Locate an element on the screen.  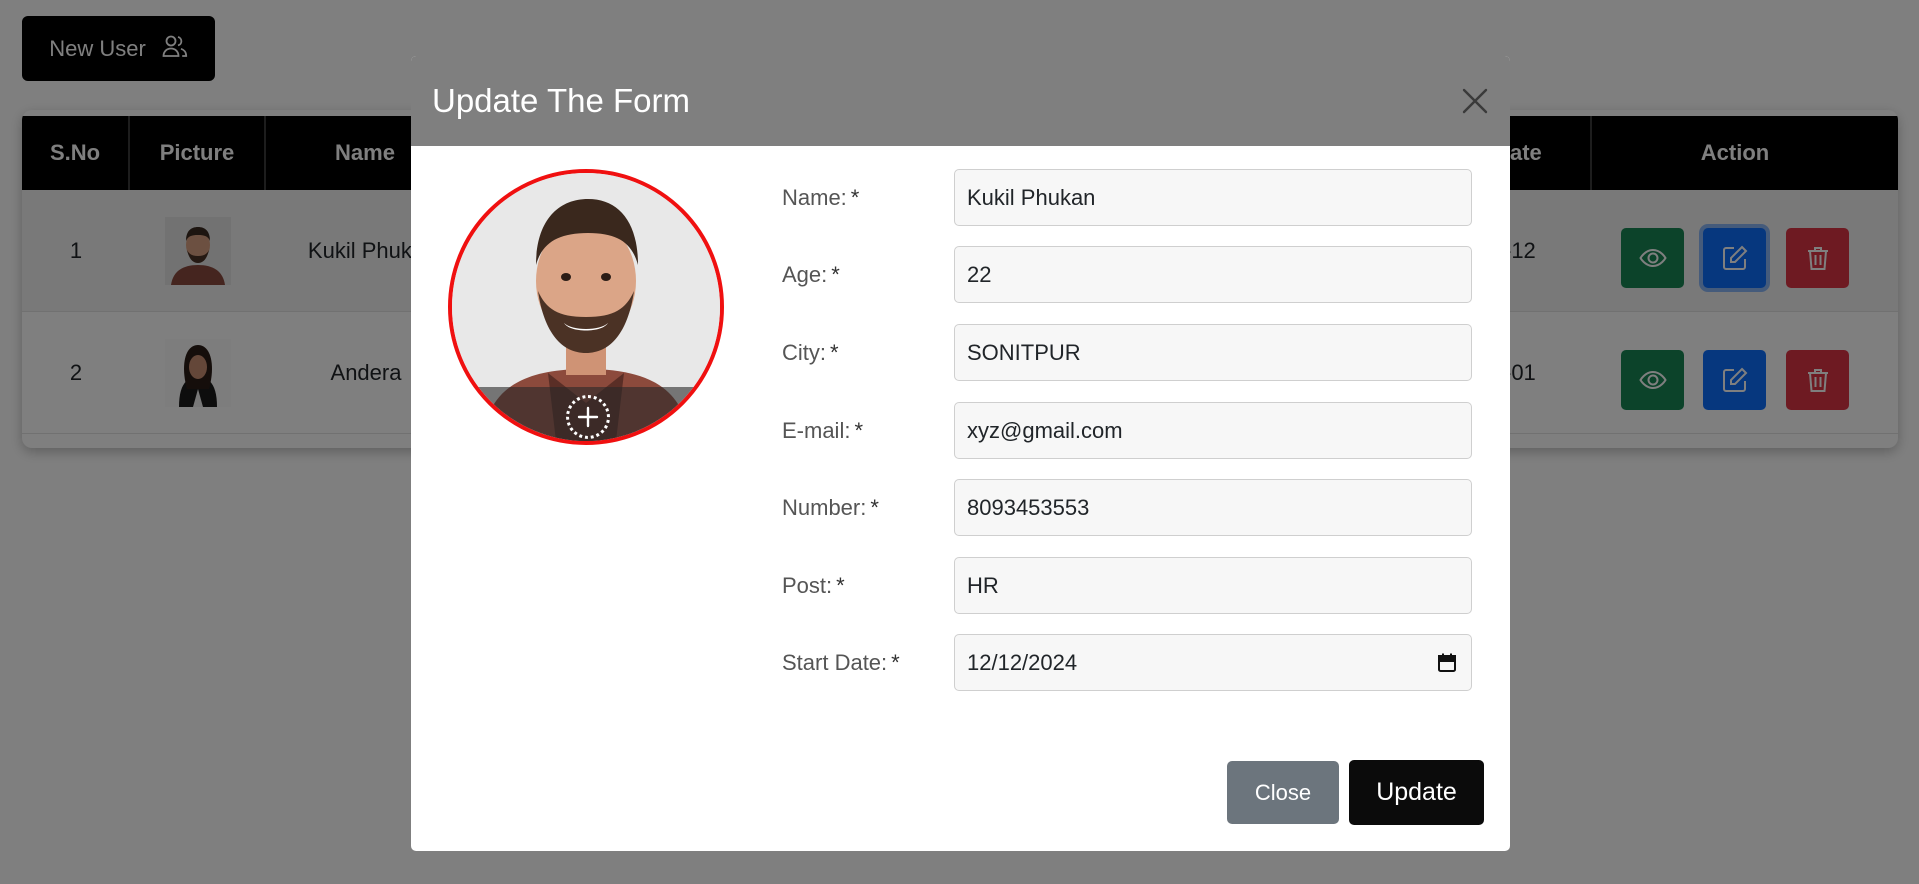
email-input: xyz@gmail.com is located at coordinates (1213, 430).